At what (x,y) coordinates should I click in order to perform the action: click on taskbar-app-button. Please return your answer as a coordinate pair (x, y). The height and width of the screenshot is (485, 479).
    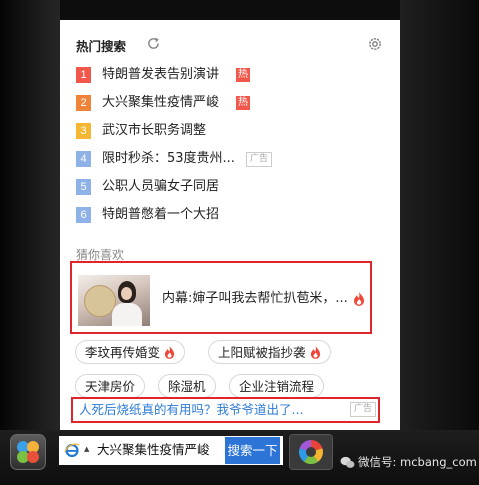
    Looking at the image, I should click on (311, 452).